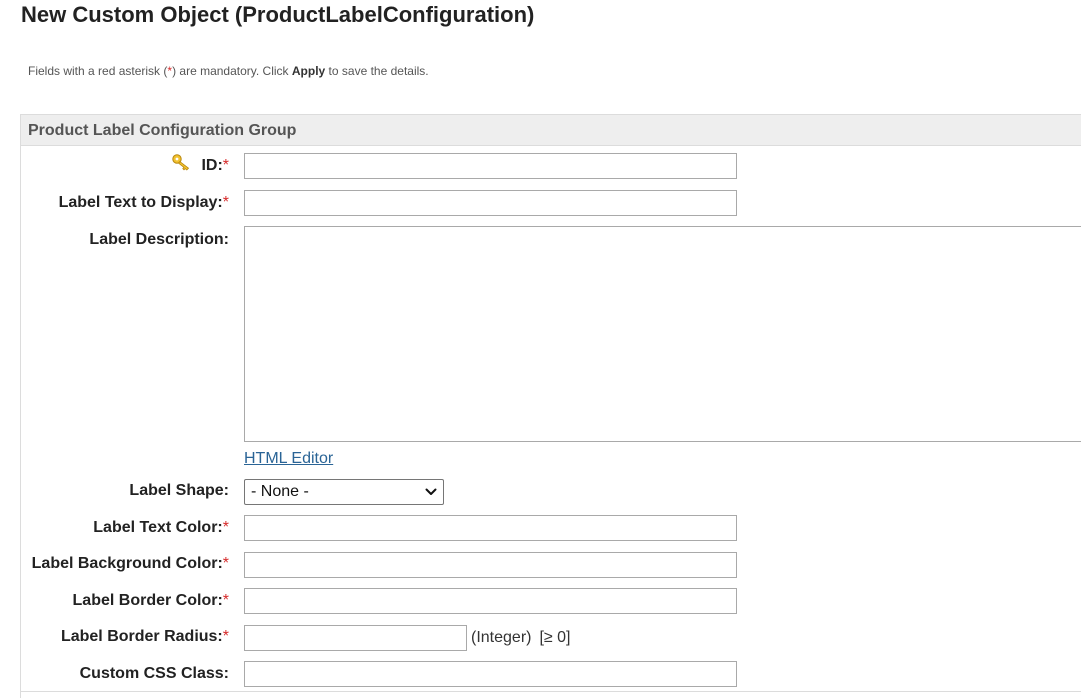 This screenshot has width=1081, height=698. I want to click on label-border-radius-input, so click(355, 638).